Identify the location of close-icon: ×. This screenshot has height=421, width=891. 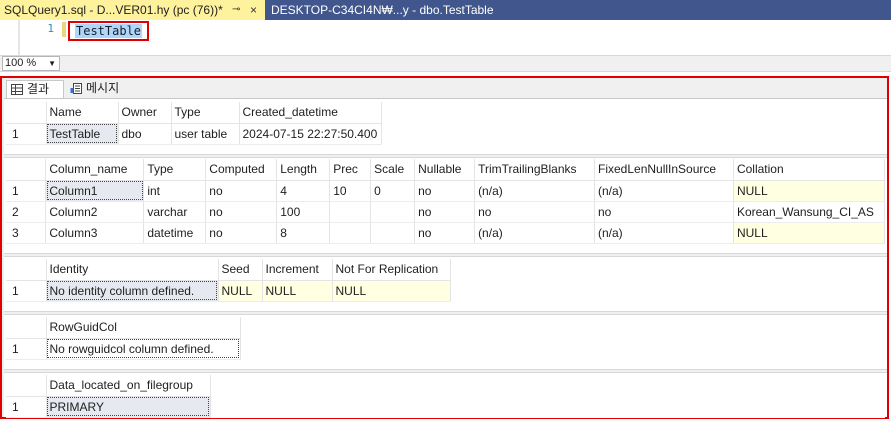
(253, 10).